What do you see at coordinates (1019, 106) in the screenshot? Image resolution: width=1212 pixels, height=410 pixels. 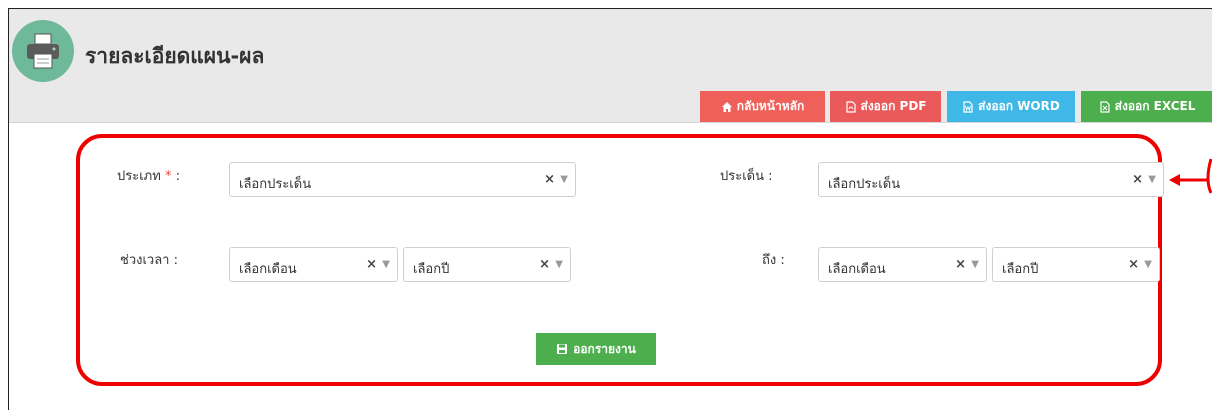 I see `export-word-label: ส่งออก WORD` at bounding box center [1019, 106].